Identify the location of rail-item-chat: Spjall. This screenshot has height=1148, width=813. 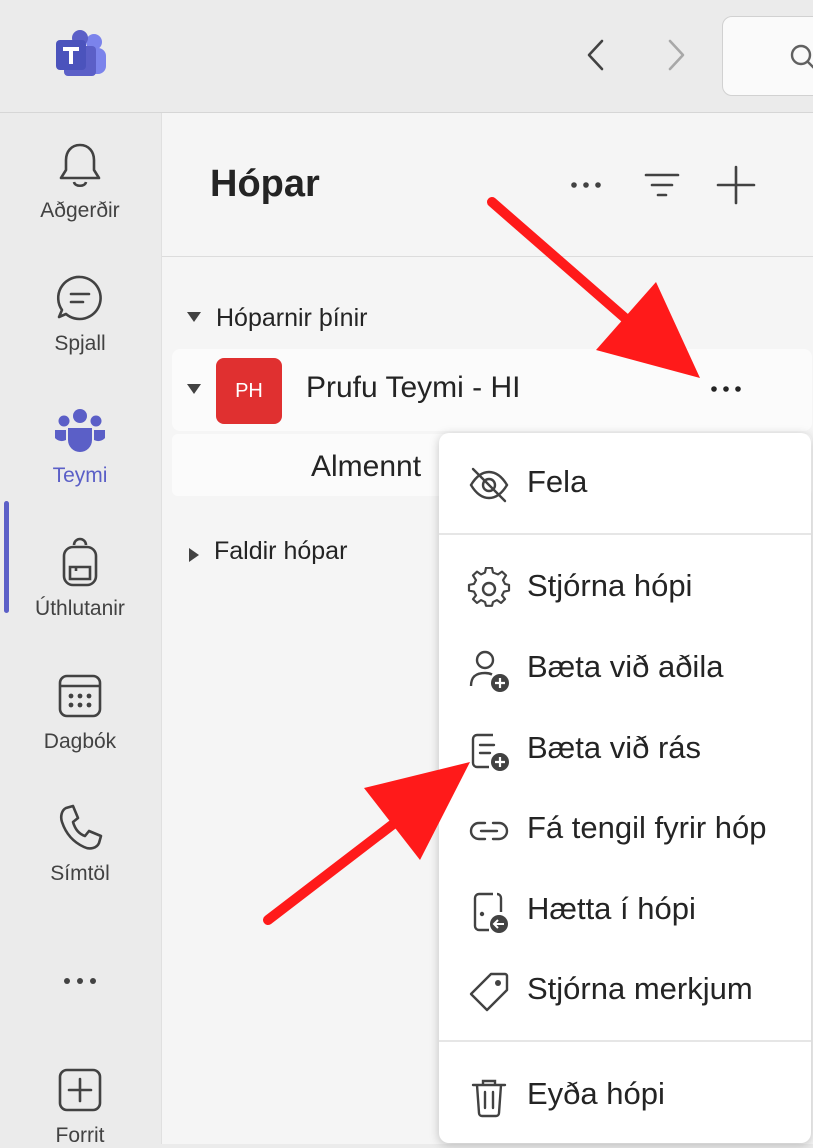
(80, 301).